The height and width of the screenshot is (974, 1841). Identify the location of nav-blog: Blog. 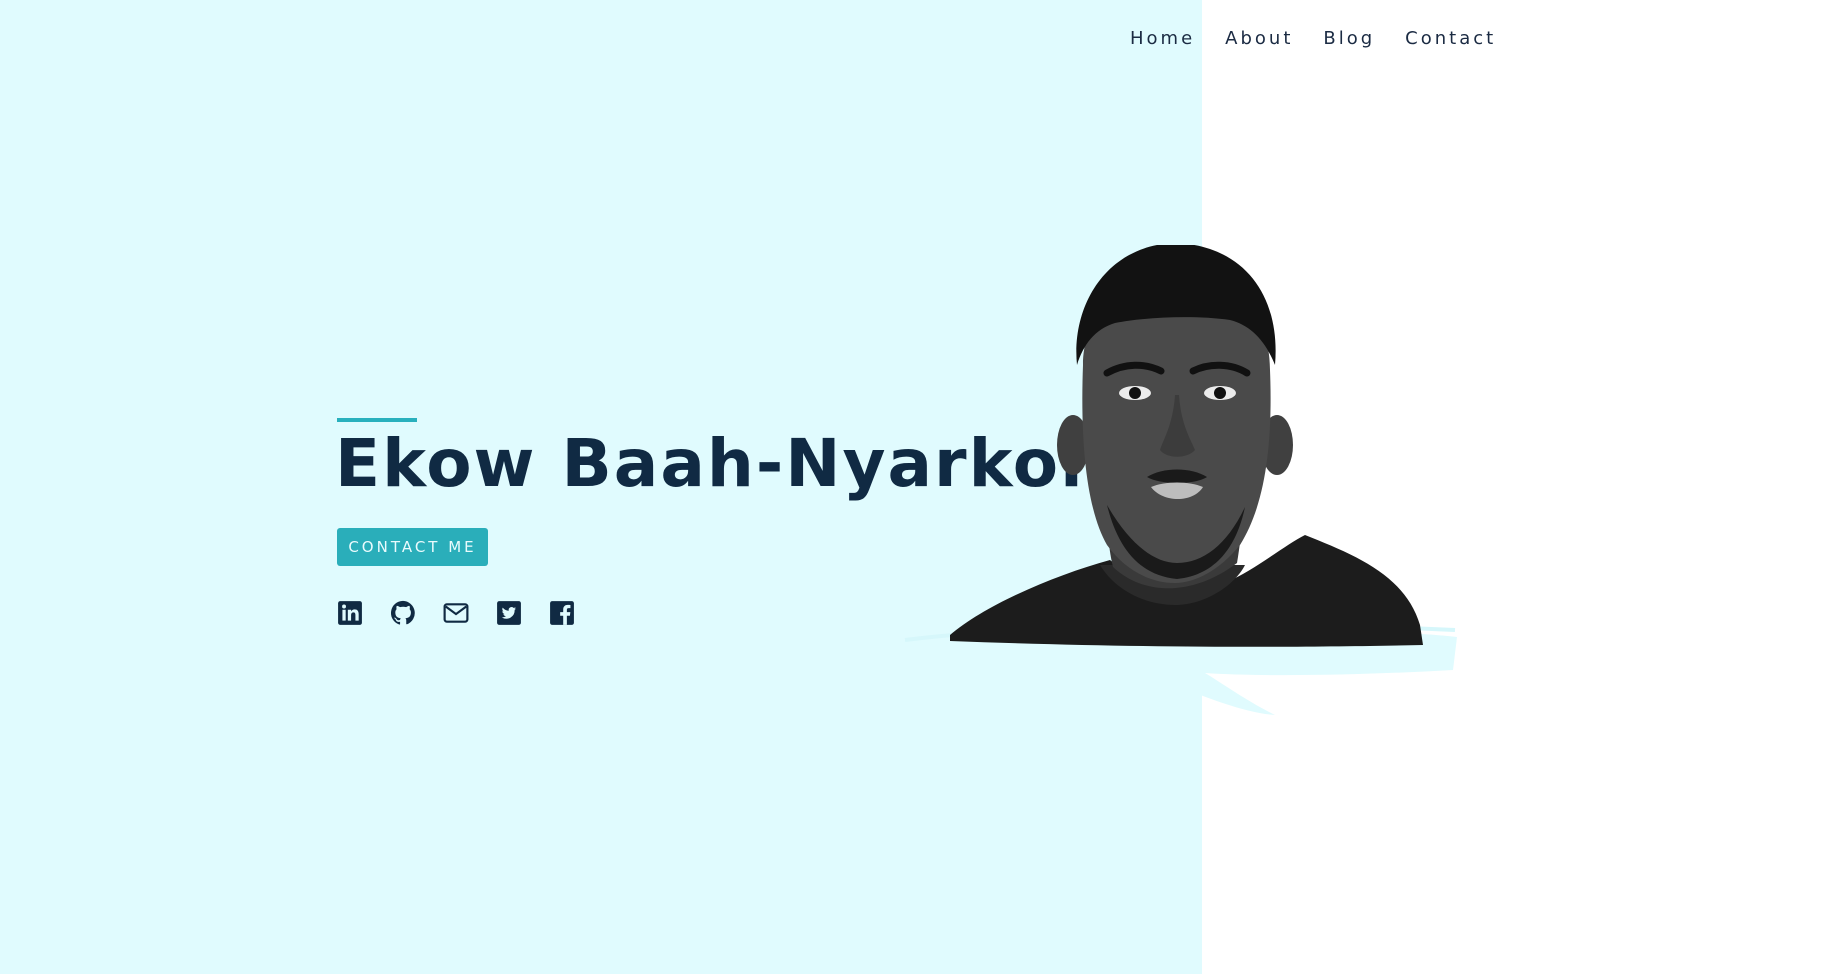
(1349, 38).